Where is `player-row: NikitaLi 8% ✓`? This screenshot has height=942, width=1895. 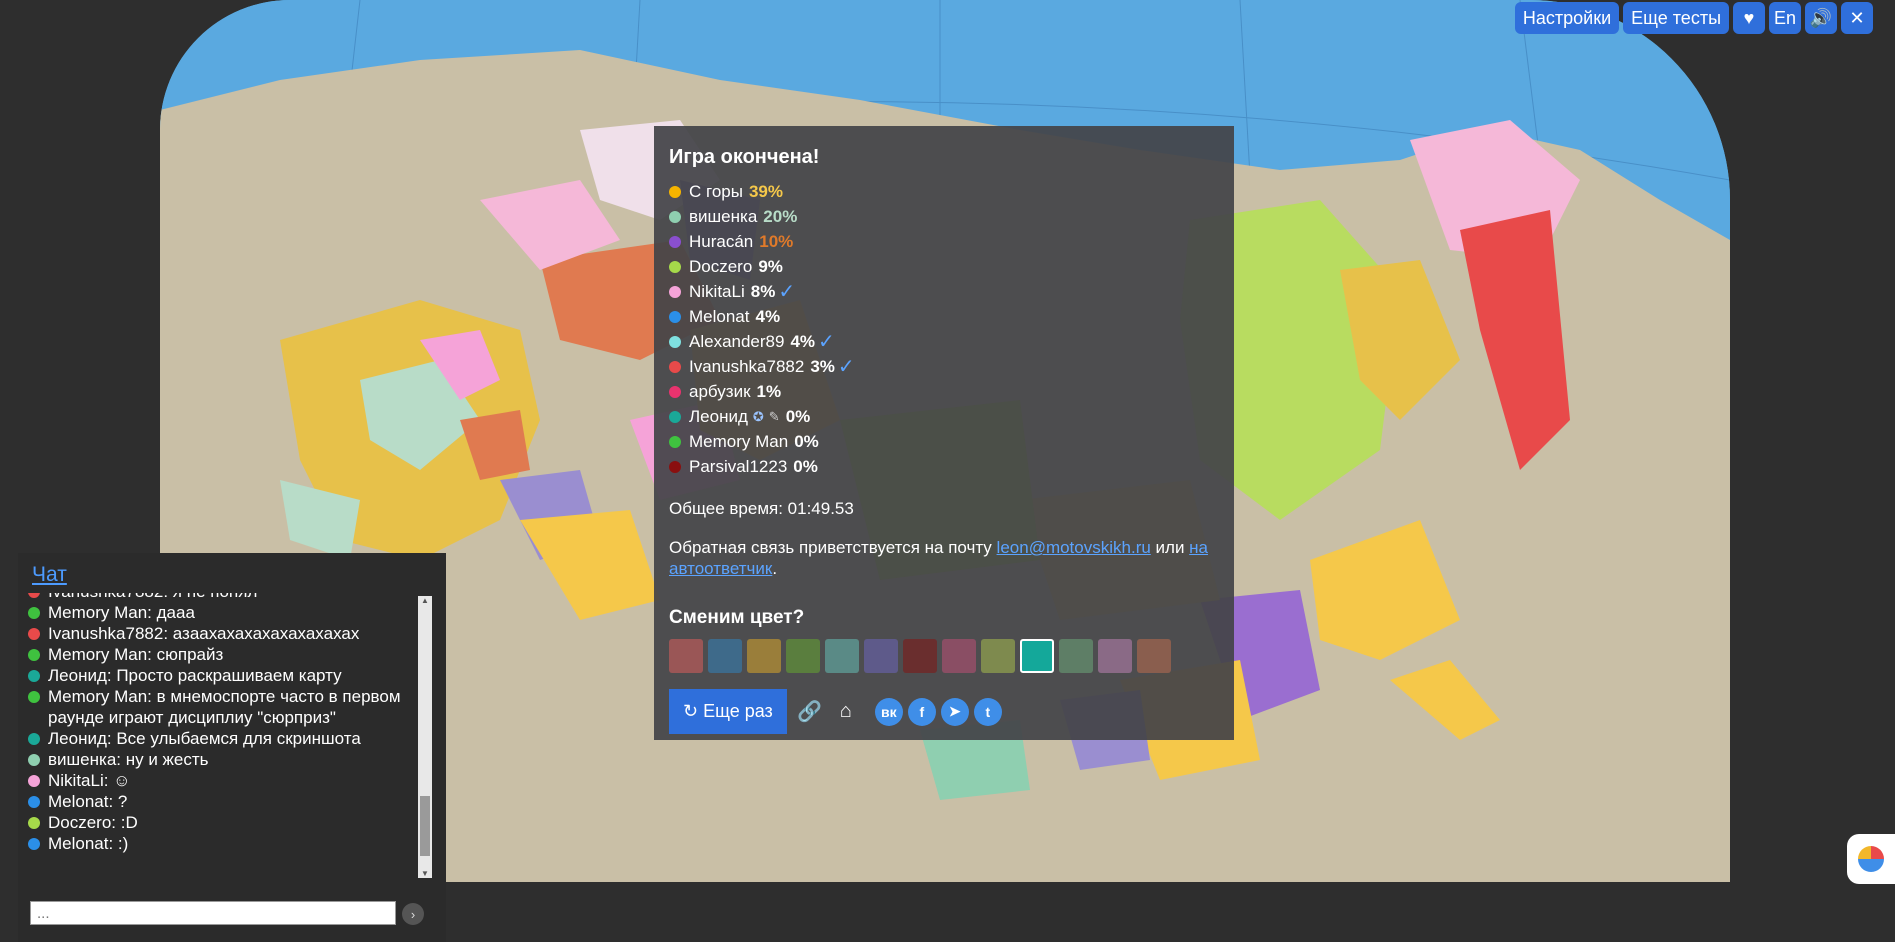
player-row: NikitaLi 8% ✓ is located at coordinates (944, 291).